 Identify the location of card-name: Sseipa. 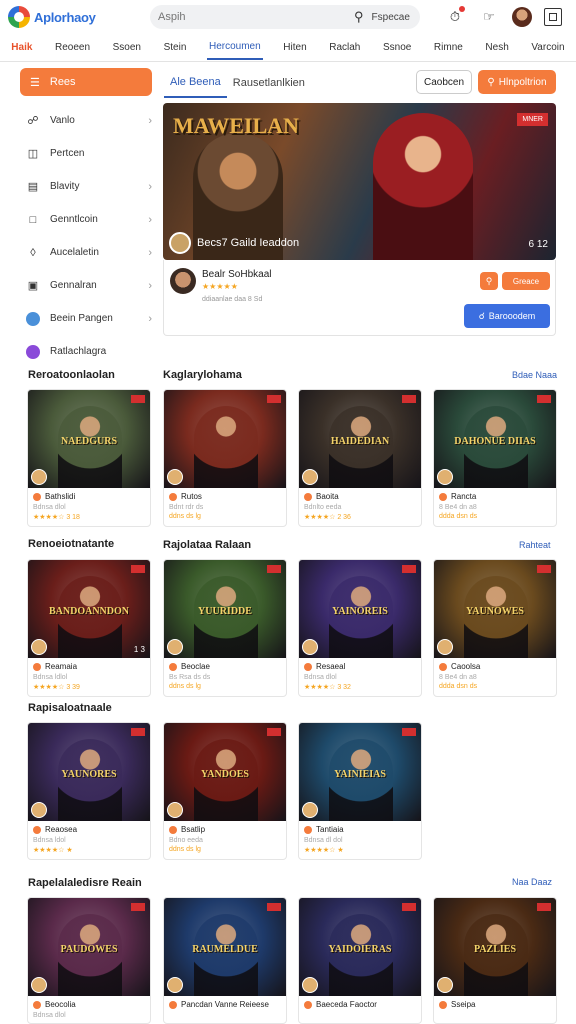
(463, 1004).